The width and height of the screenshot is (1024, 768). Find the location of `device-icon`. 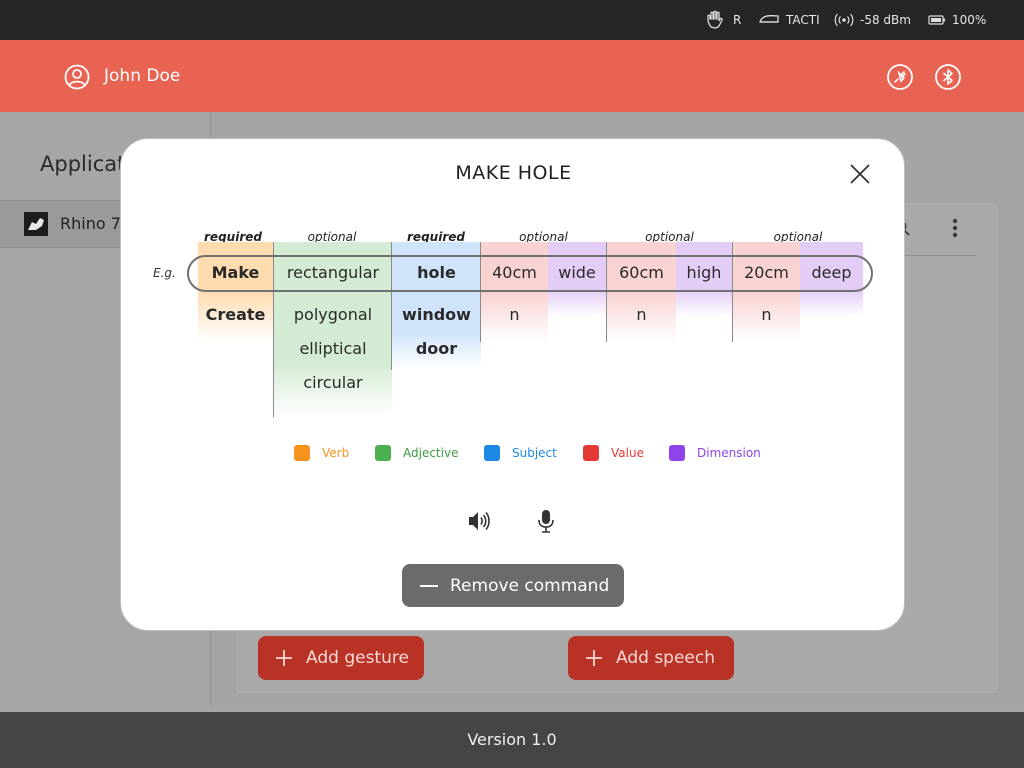

device-icon is located at coordinates (769, 20).